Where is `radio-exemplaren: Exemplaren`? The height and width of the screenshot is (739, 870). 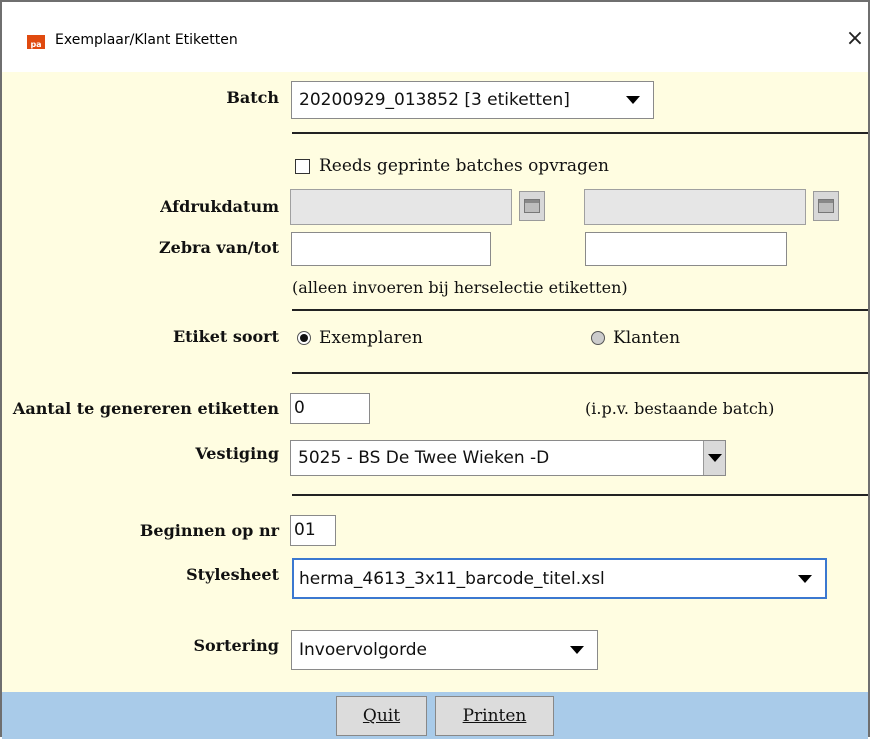
radio-exemplaren: Exemplaren is located at coordinates (360, 338).